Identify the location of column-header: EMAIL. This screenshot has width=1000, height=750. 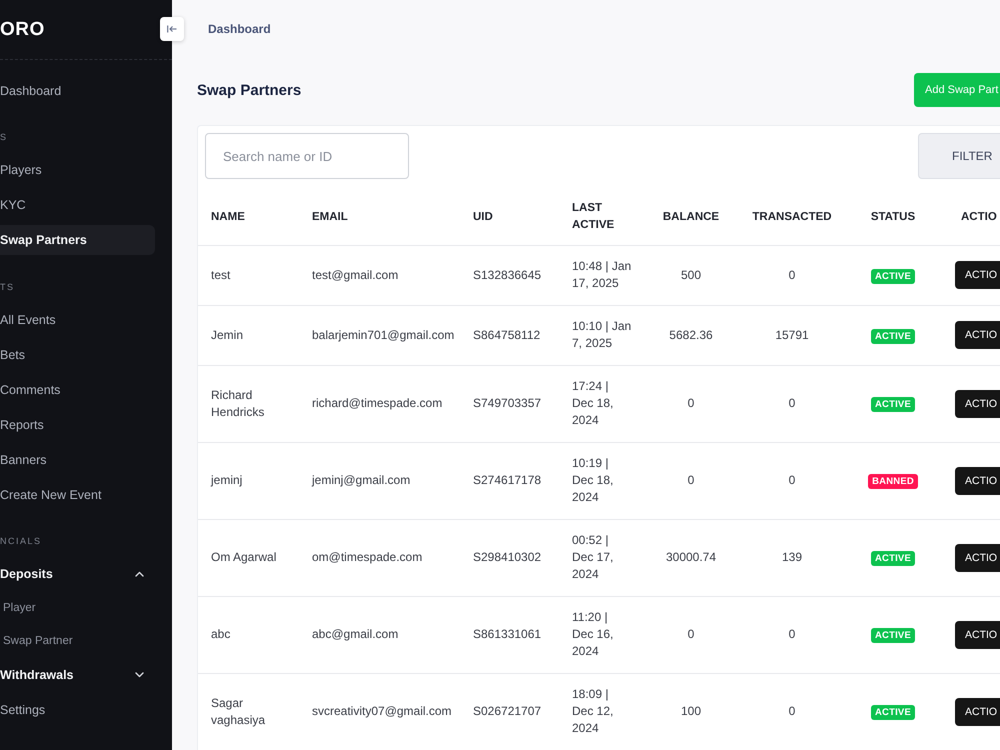
(379, 217).